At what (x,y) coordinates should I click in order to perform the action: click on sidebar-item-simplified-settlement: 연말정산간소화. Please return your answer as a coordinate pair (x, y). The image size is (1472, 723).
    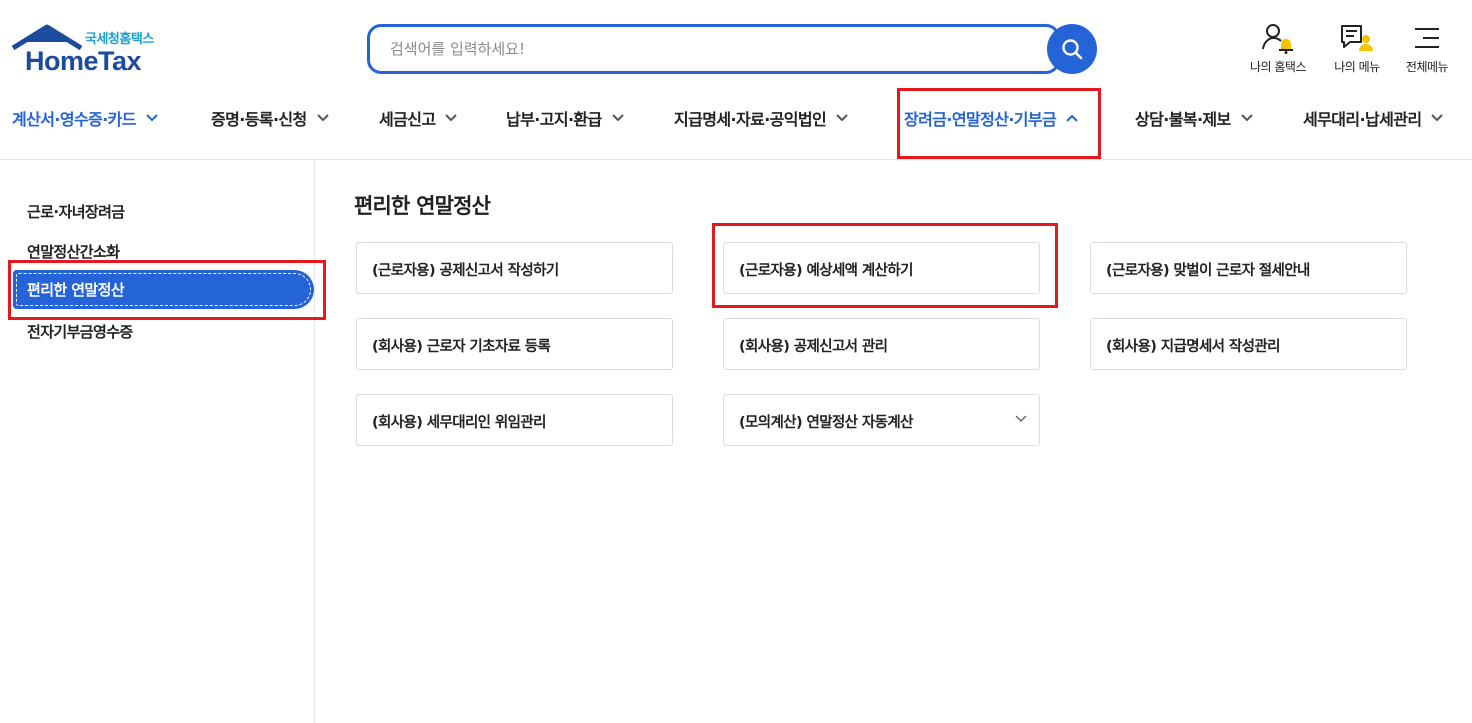
    Looking at the image, I should click on (73, 251).